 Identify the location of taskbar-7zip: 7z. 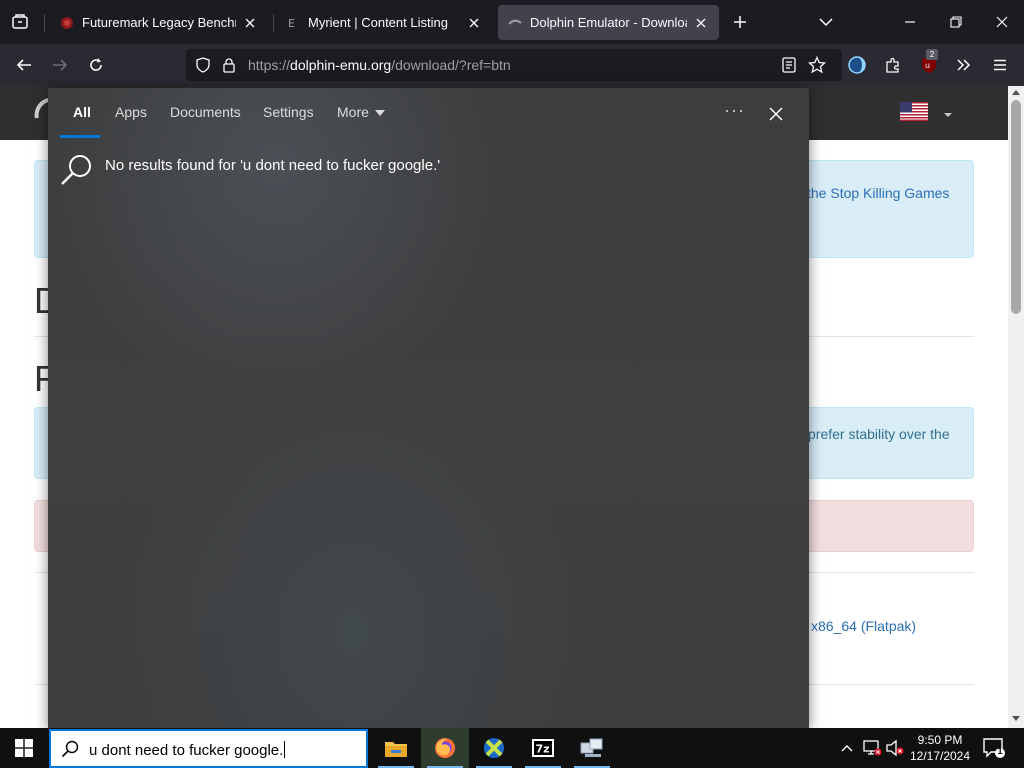
(543, 748).